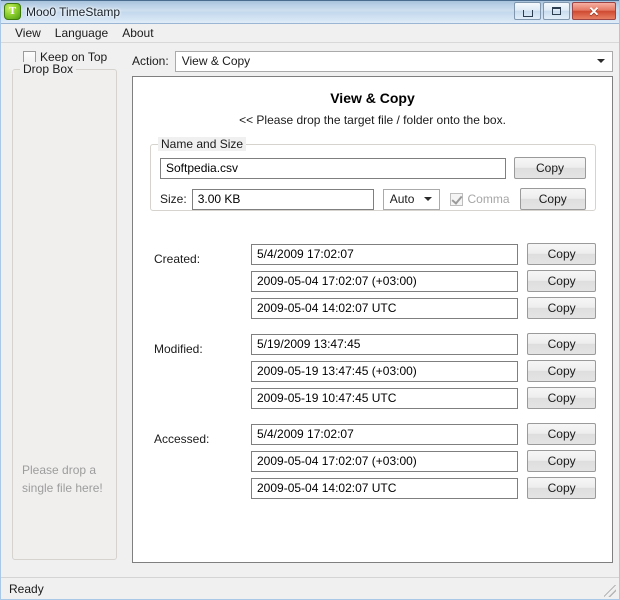  I want to click on accessed-value-utc: 2009-05-04 14:02:07 UTC, so click(385, 488).